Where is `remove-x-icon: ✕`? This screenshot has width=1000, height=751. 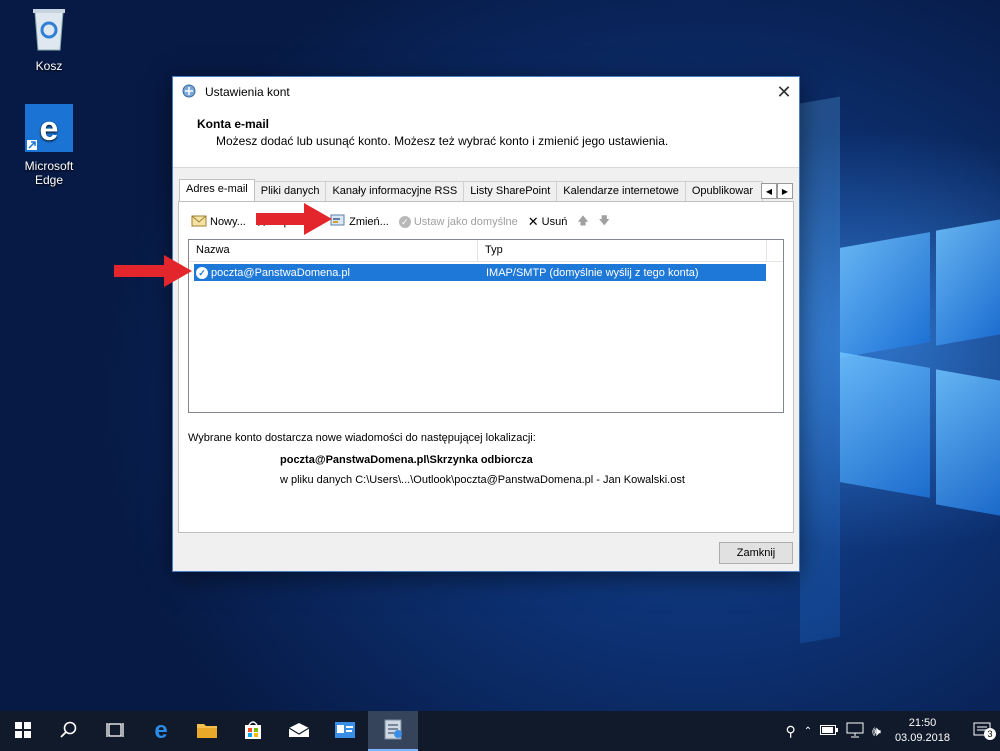 remove-x-icon: ✕ is located at coordinates (533, 221).